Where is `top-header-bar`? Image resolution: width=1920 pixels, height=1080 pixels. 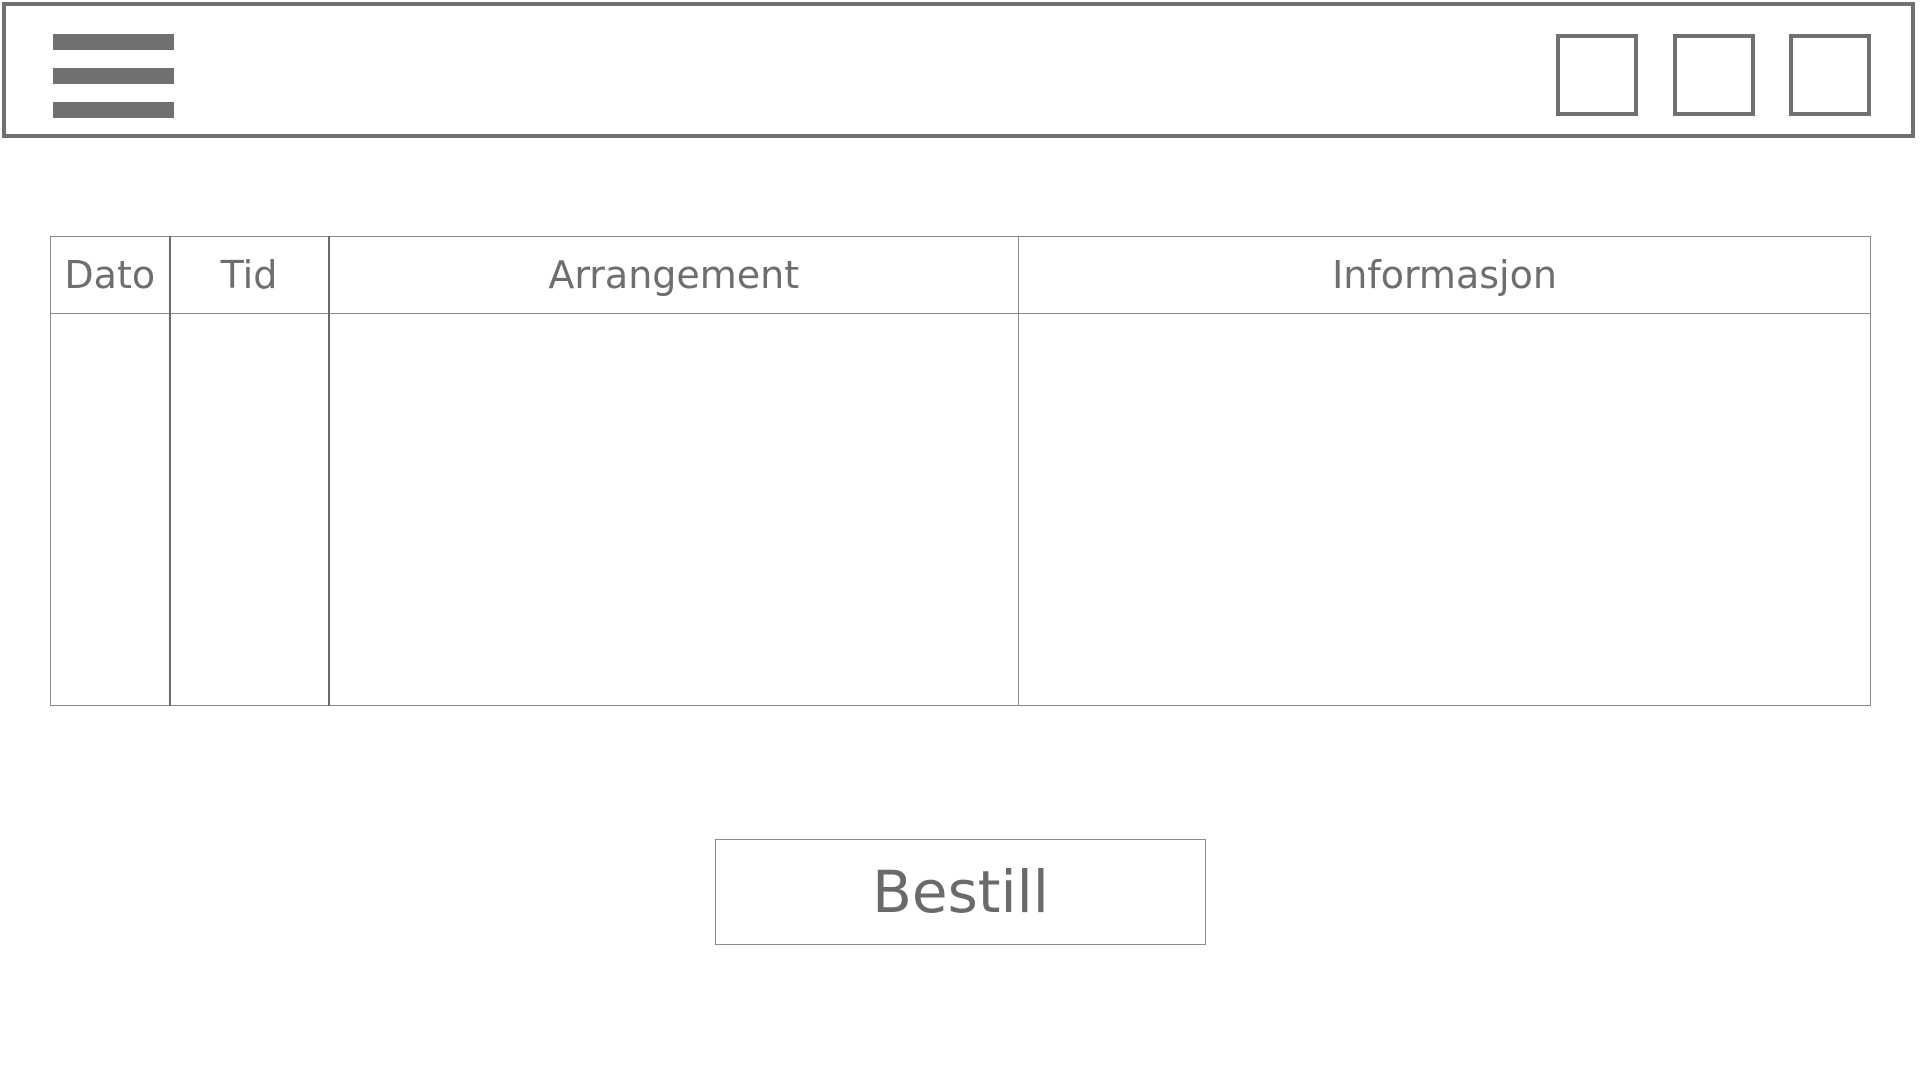 top-header-bar is located at coordinates (958, 70).